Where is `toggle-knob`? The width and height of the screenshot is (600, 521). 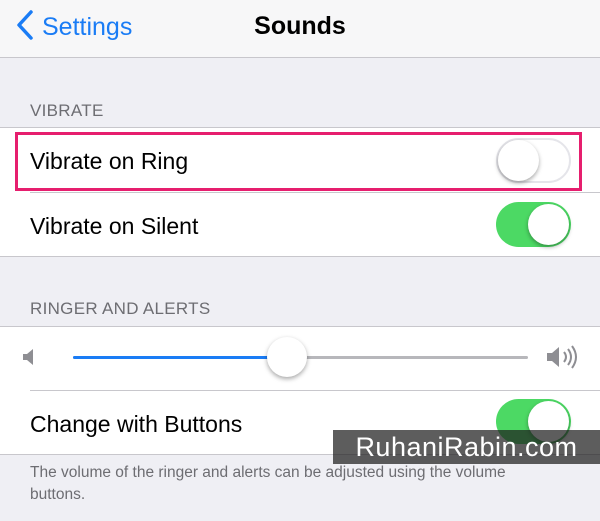
toggle-knob is located at coordinates (548, 224).